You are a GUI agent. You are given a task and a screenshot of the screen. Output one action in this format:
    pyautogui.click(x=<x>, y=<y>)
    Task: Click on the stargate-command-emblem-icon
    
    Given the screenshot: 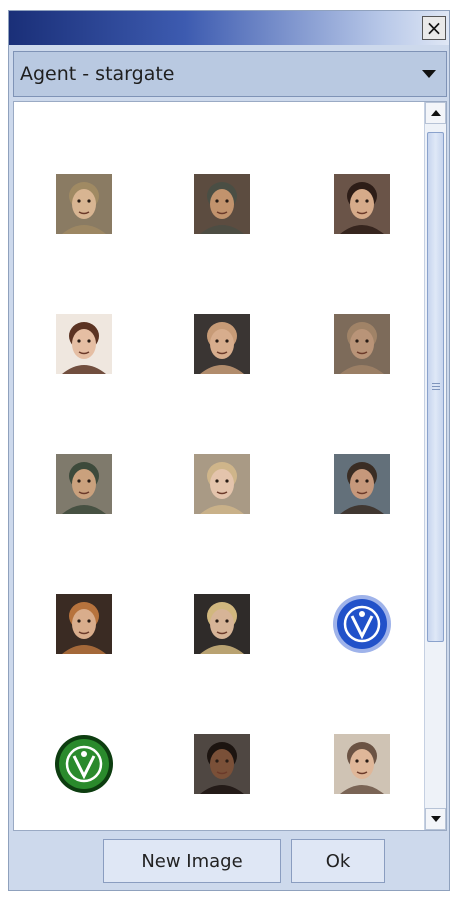 What is the action you would take?
    pyautogui.click(x=362, y=624)
    